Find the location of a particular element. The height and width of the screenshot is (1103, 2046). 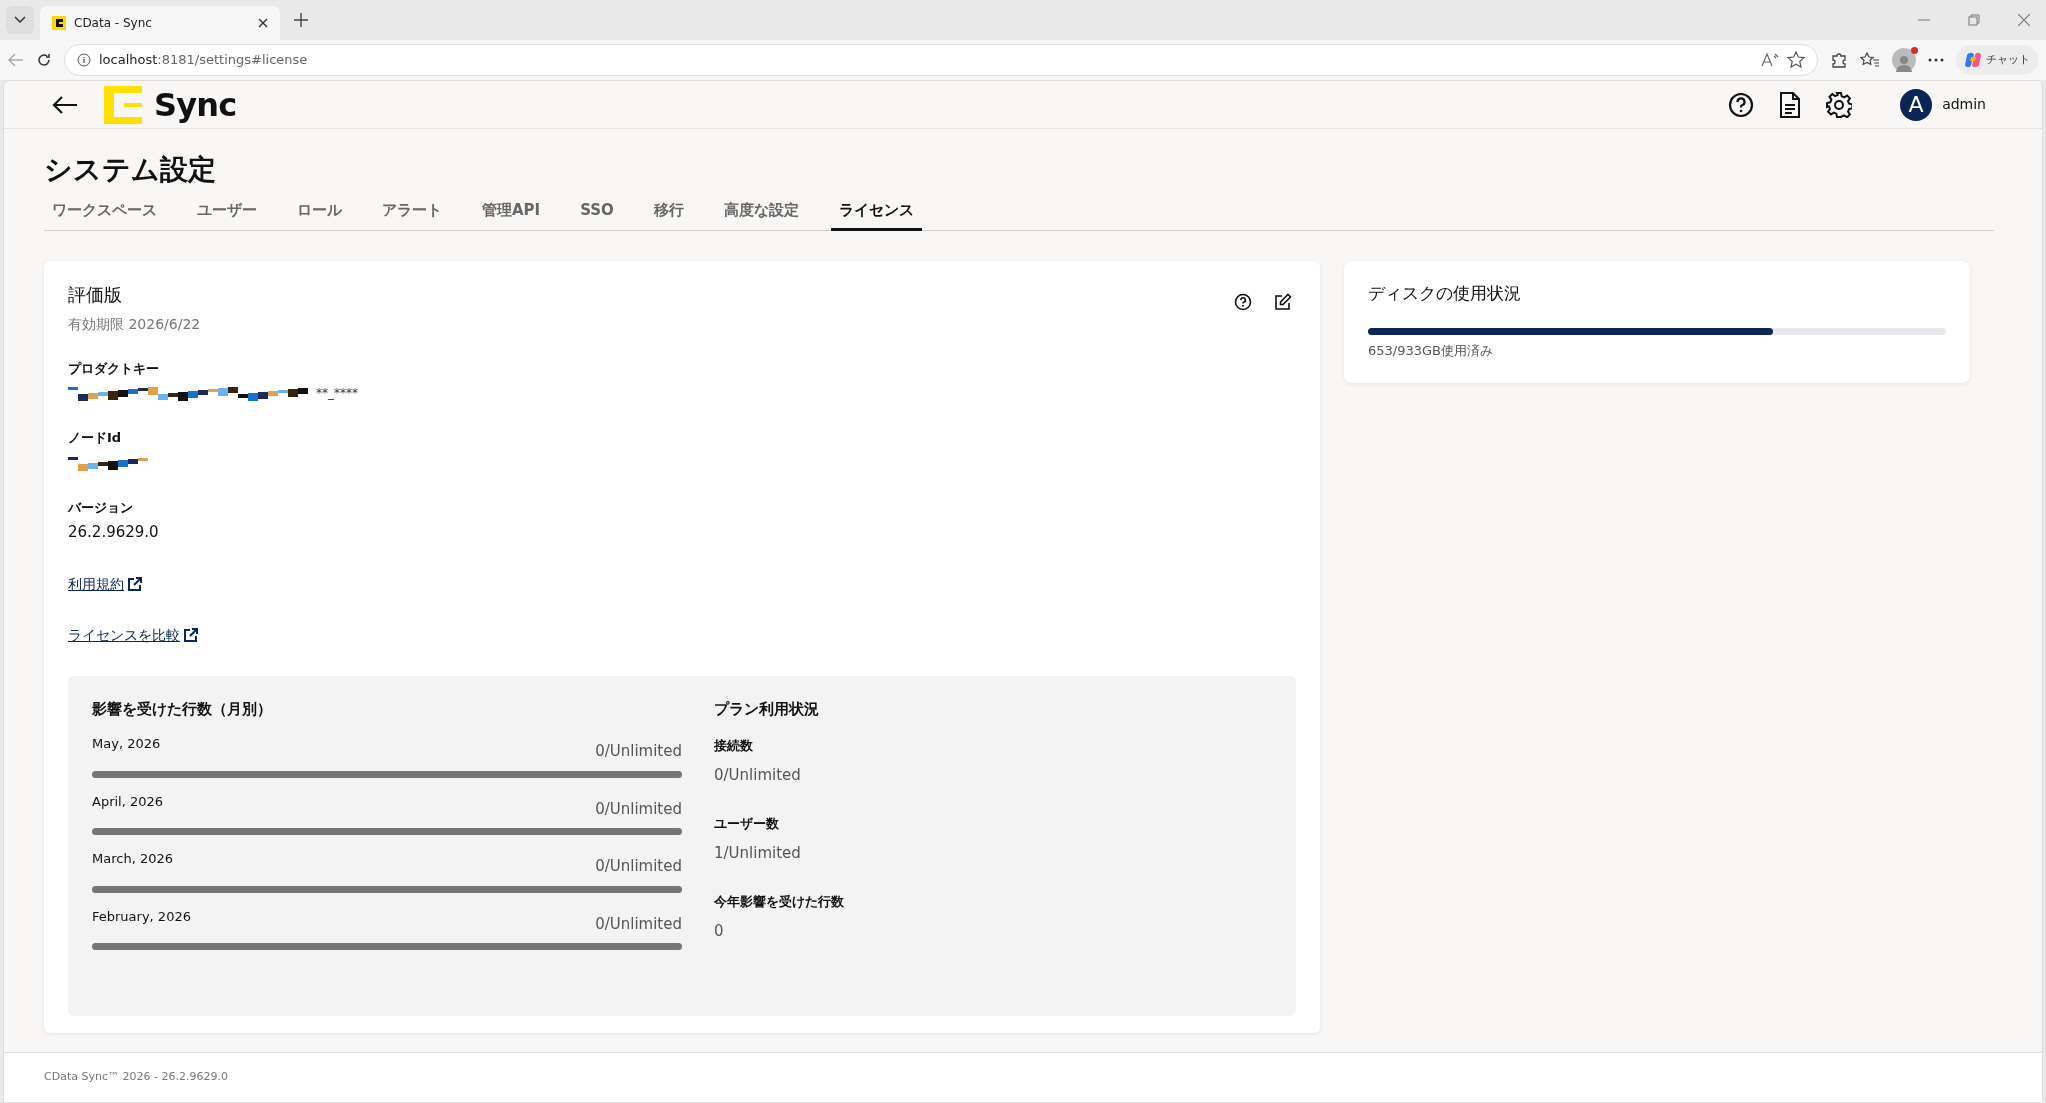

section-title: プラン利用状況 is located at coordinates (767, 709).